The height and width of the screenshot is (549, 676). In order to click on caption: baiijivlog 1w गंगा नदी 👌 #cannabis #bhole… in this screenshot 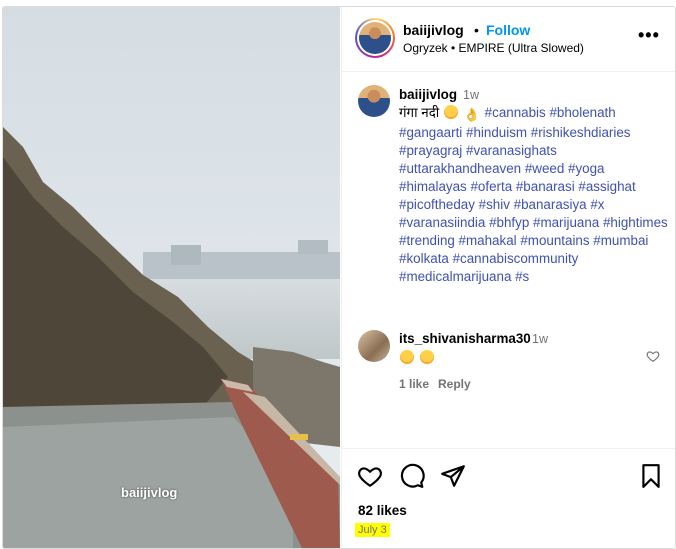, I will do `click(534, 186)`.